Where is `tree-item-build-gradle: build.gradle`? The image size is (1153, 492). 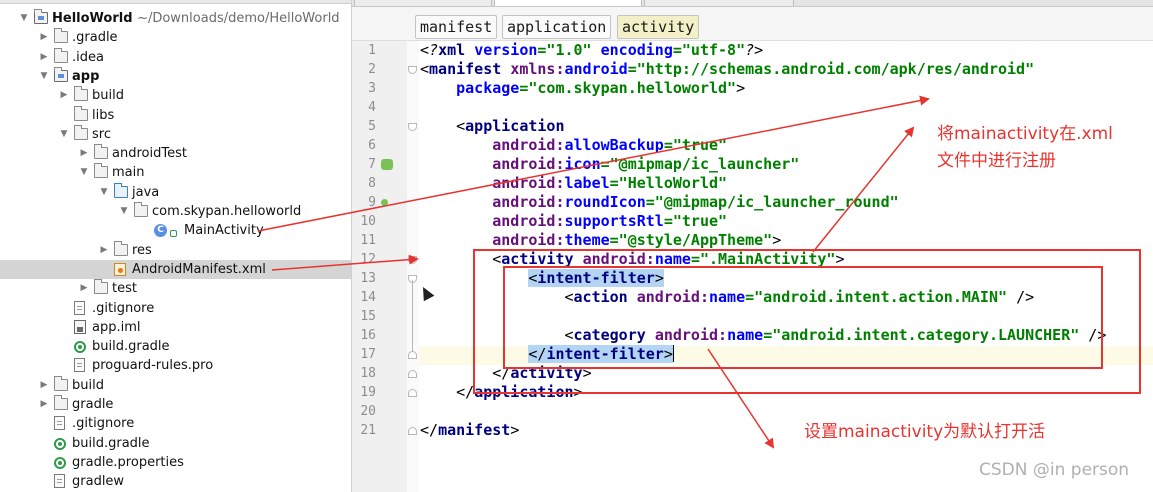
tree-item-build-gradle: build.gradle is located at coordinates (175, 443).